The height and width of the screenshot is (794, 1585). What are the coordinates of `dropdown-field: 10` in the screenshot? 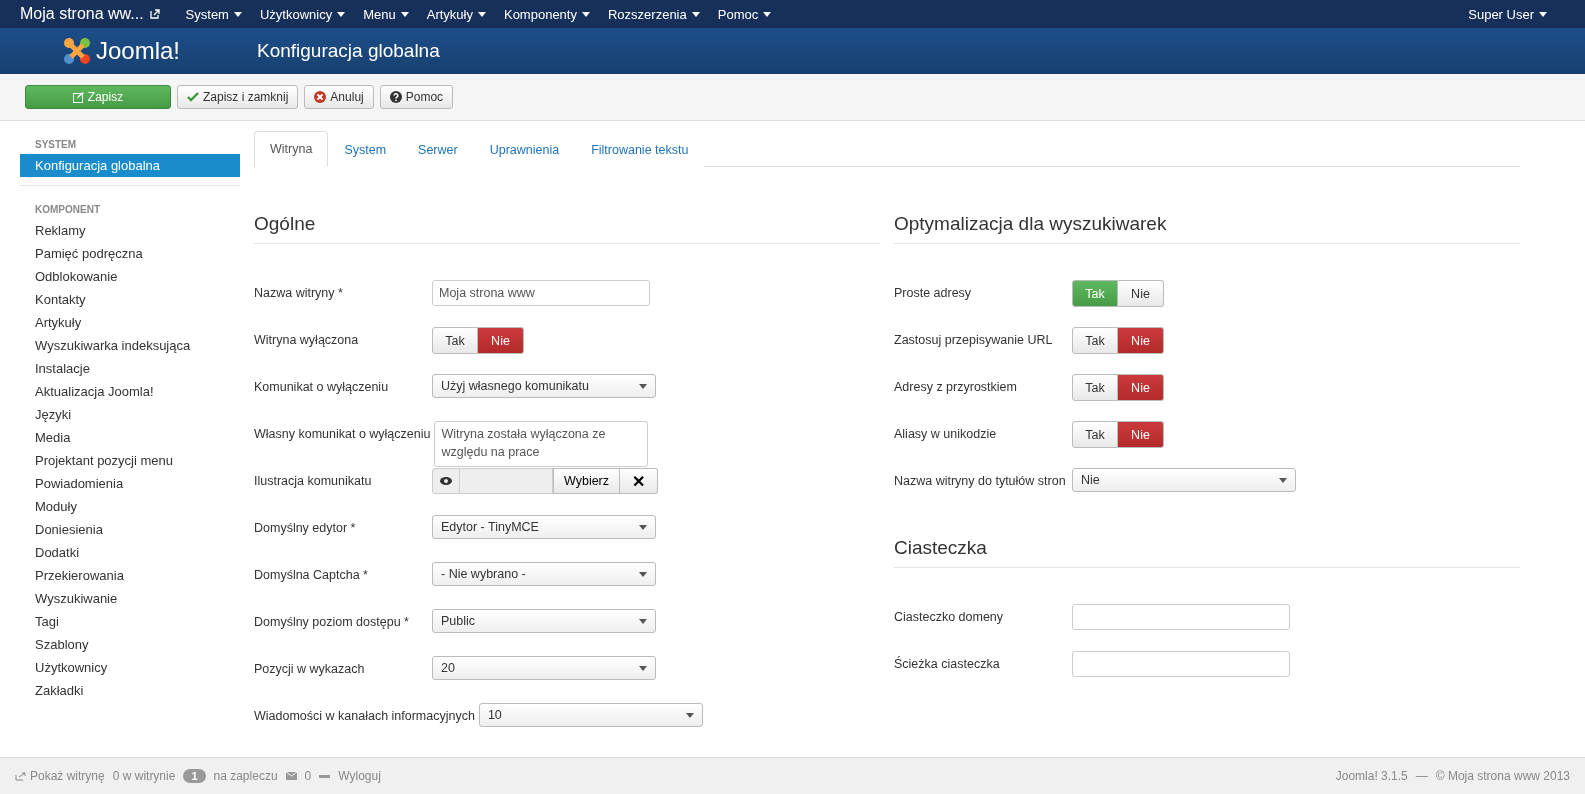 It's located at (590, 715).